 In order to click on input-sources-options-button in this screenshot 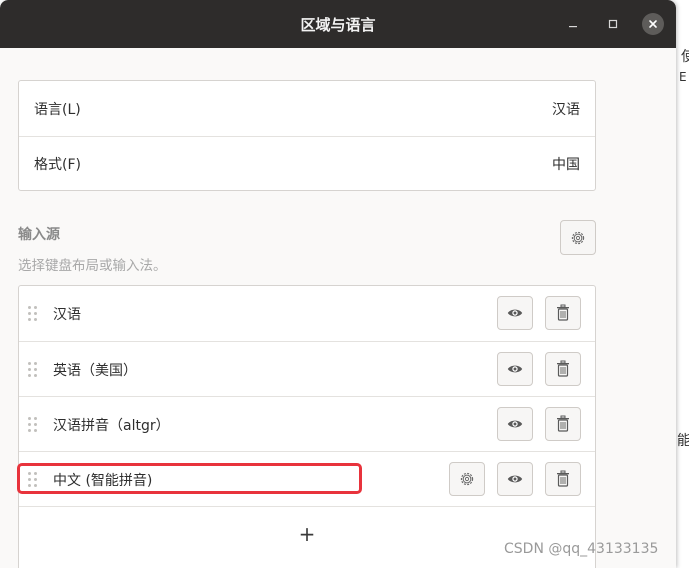, I will do `click(578, 237)`.